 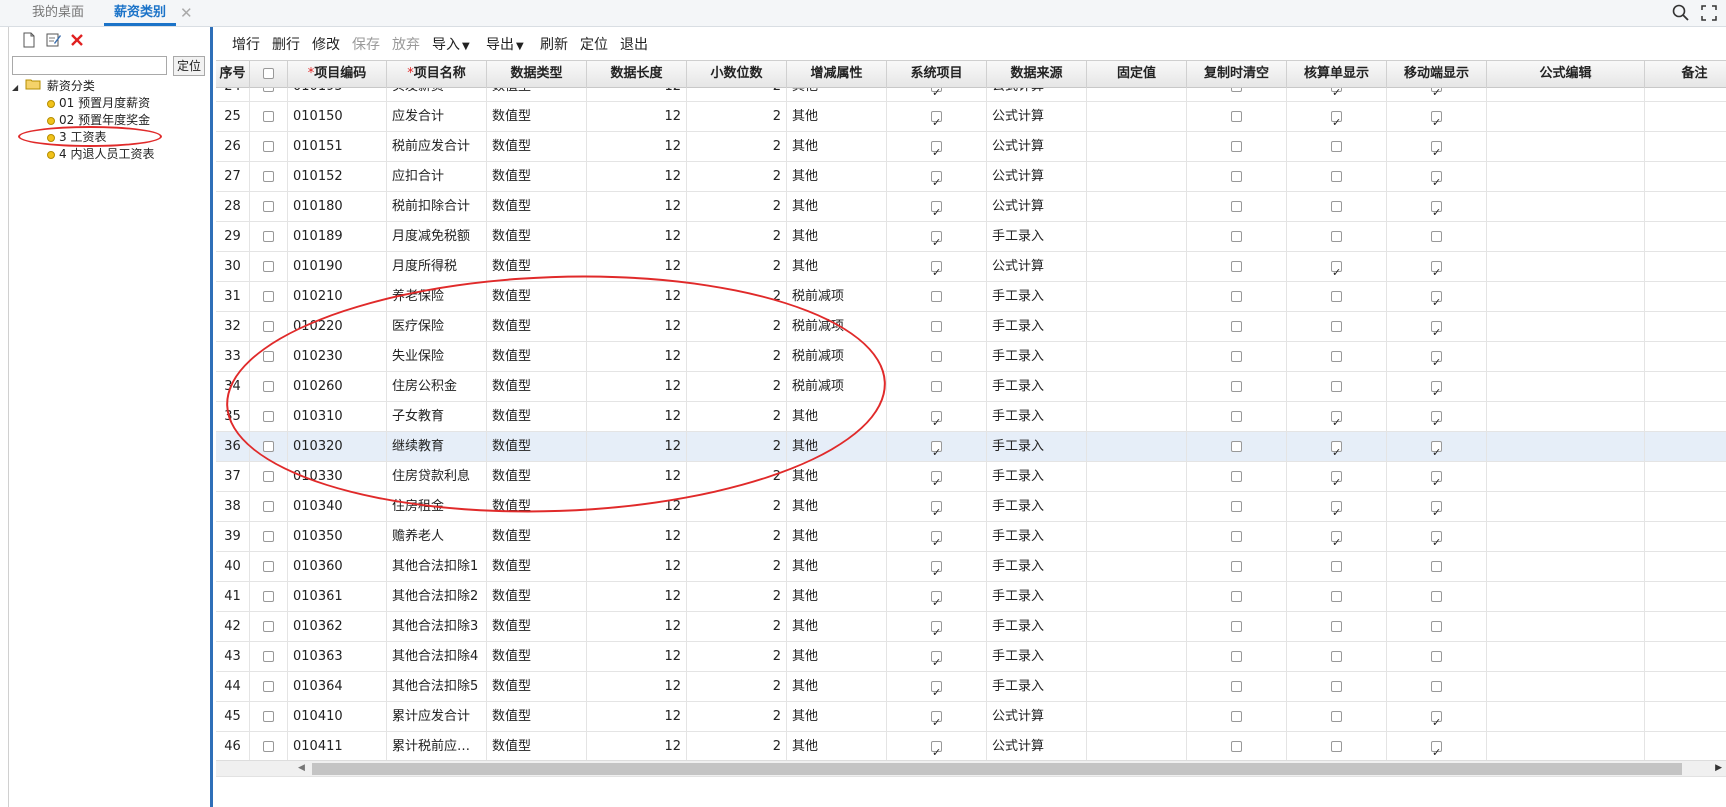 What do you see at coordinates (337, 387) in the screenshot?
I see `cell-code: 010260` at bounding box center [337, 387].